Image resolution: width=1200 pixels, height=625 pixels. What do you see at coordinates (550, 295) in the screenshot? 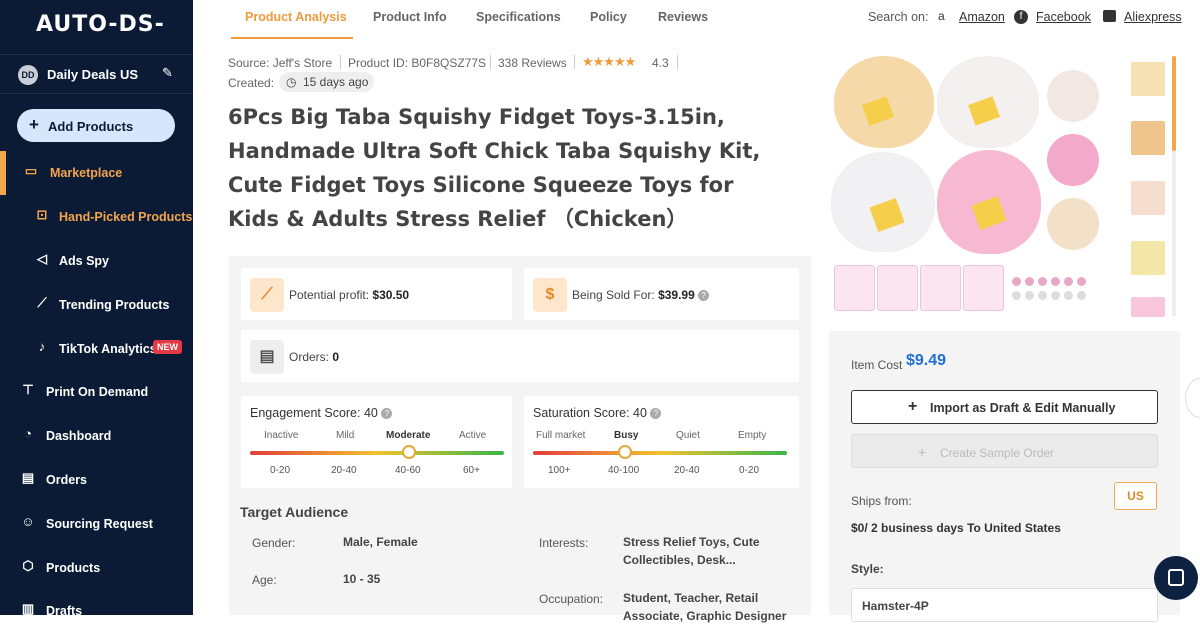
I see `dollar-icon: $` at bounding box center [550, 295].